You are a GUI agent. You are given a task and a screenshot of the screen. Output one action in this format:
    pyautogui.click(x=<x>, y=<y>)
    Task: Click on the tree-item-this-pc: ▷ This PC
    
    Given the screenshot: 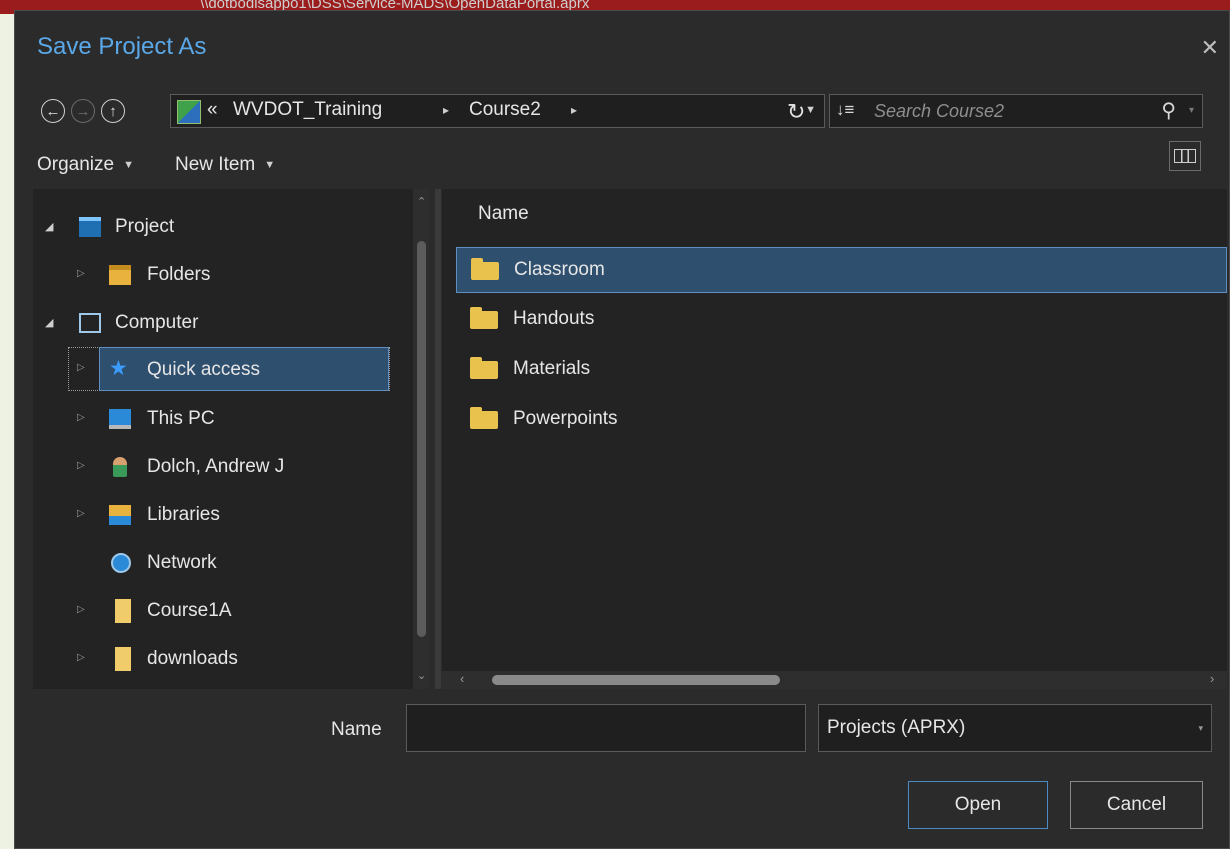 What is the action you would take?
    pyautogui.click(x=223, y=419)
    